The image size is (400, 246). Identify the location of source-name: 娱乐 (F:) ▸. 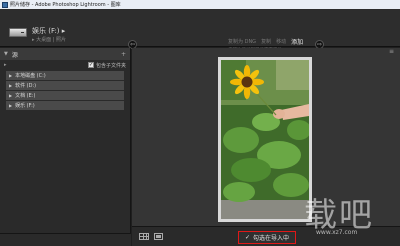
(48, 31).